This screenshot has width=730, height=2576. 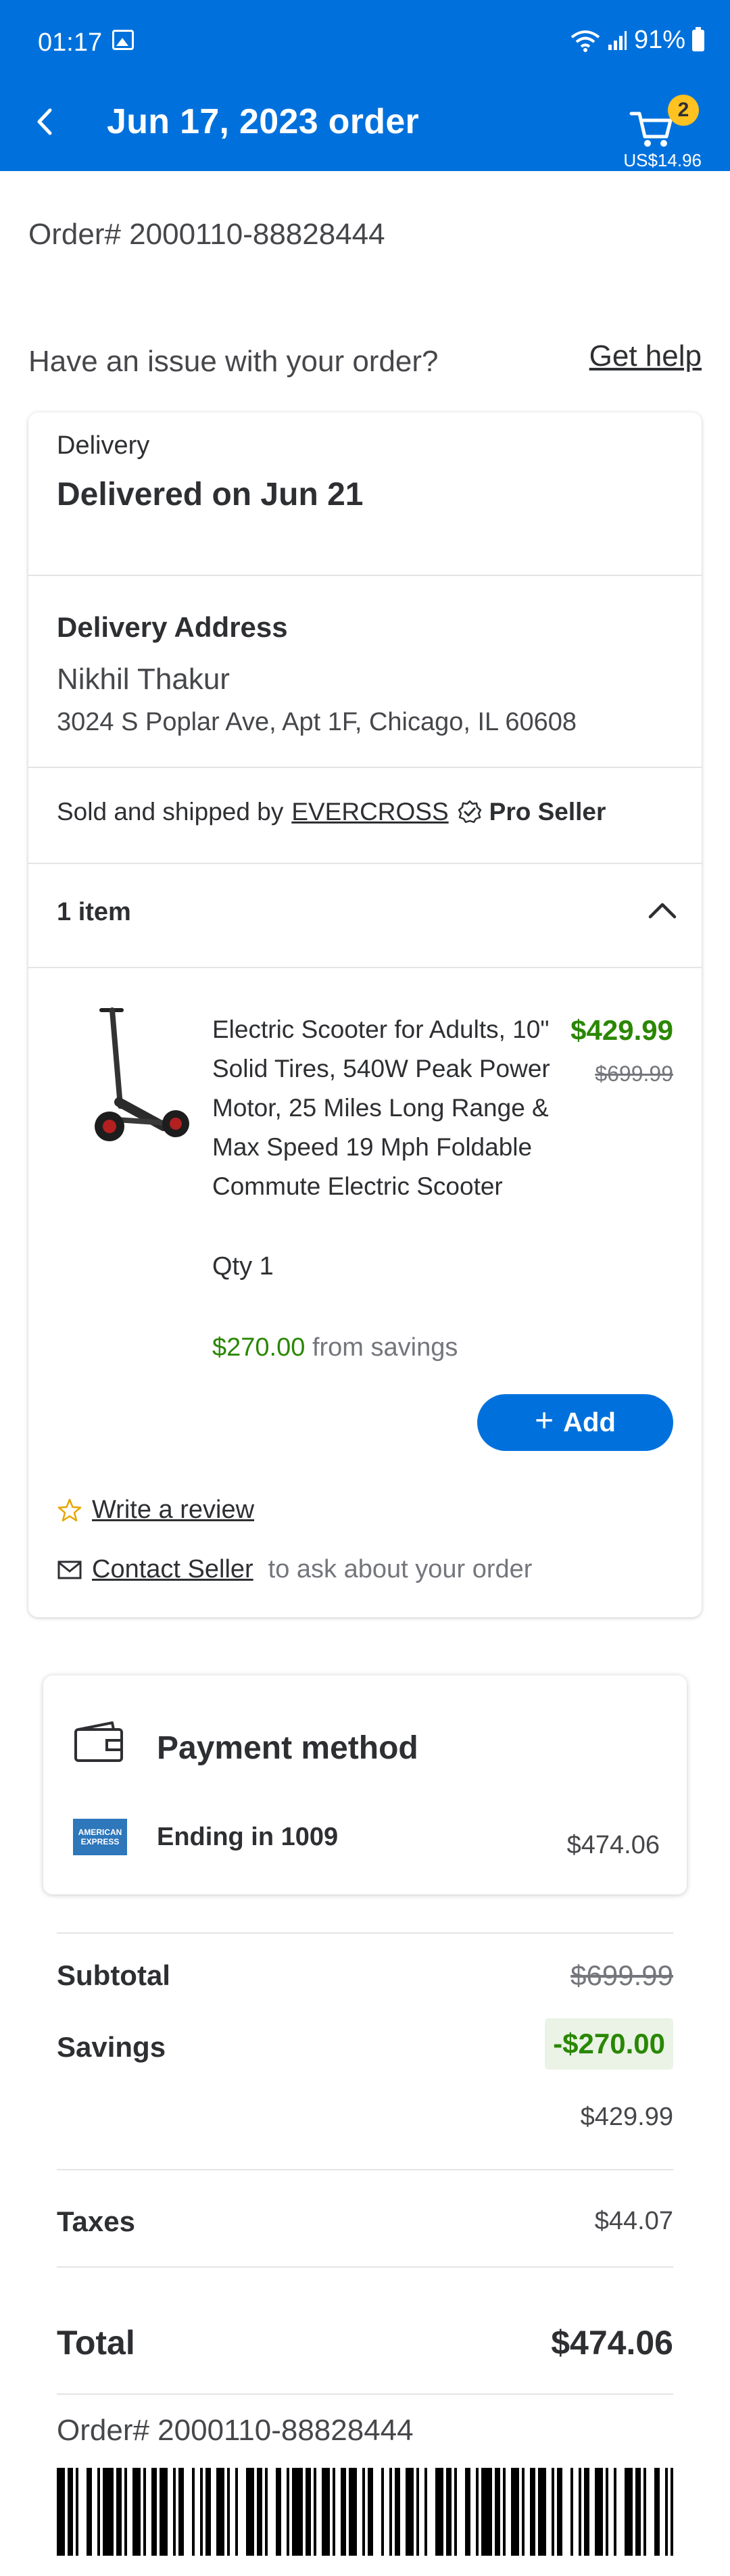 What do you see at coordinates (133, 1075) in the screenshot?
I see `product-image` at bounding box center [133, 1075].